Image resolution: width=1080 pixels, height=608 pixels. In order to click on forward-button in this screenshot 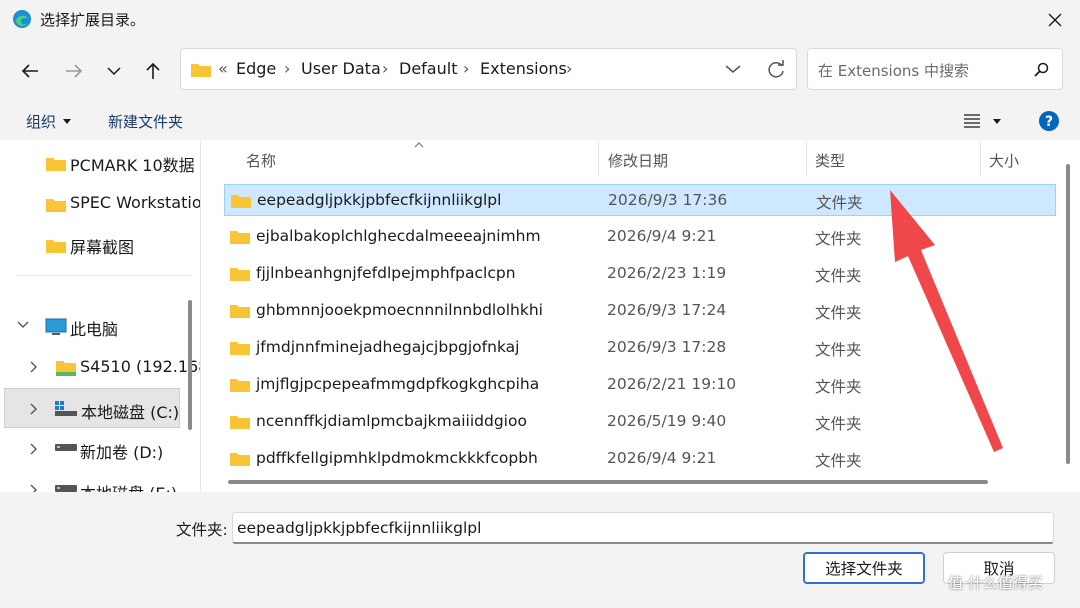, I will do `click(74, 71)`.